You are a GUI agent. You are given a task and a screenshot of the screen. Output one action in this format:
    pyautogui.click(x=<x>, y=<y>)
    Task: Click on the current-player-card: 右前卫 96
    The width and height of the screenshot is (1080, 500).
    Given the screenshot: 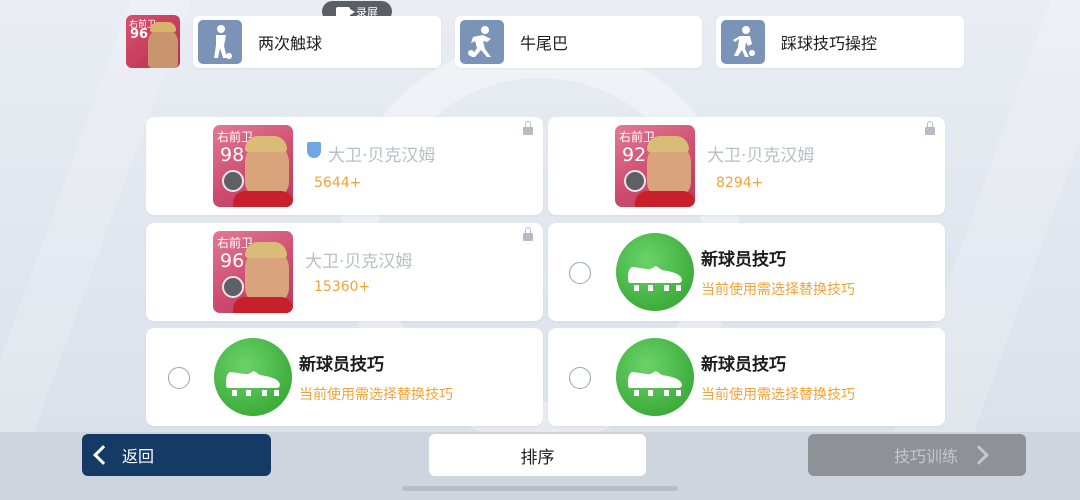 What is the action you would take?
    pyautogui.click(x=153, y=41)
    